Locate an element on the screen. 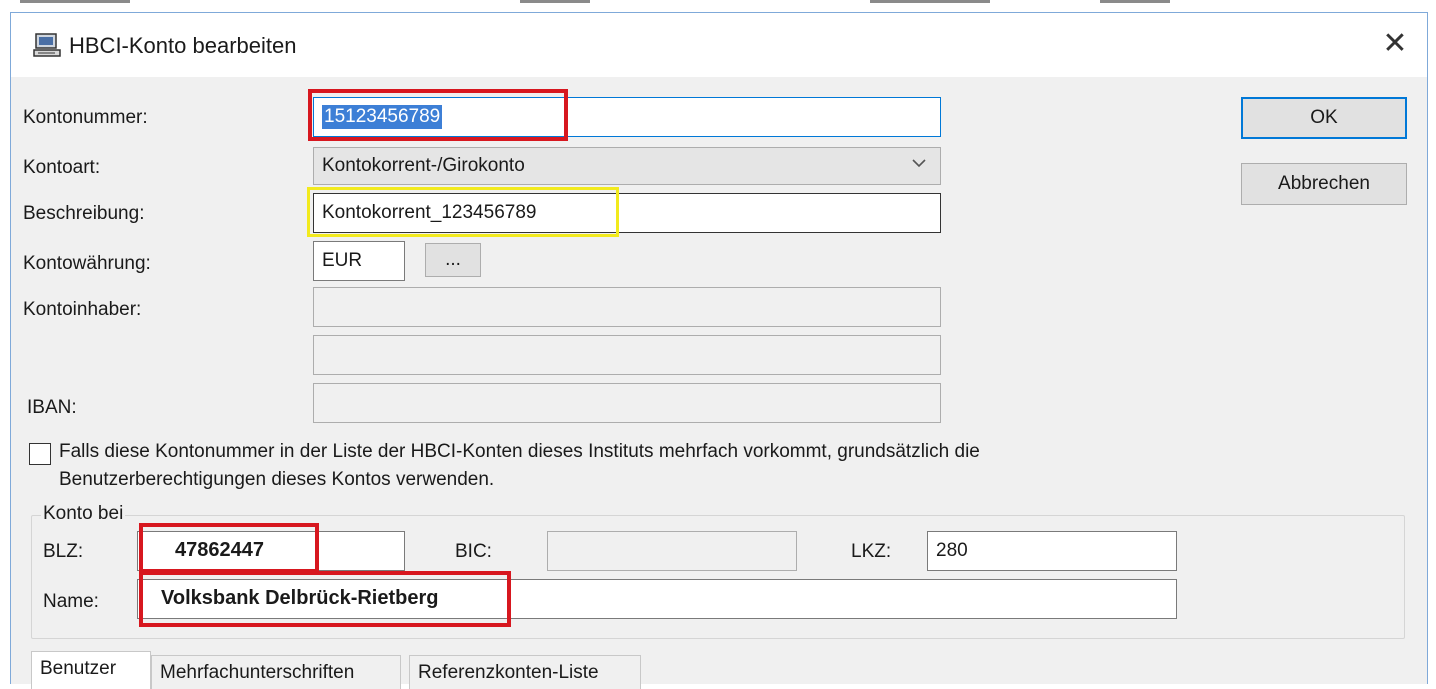  kontoinhaber-label: Kontoinhaber: is located at coordinates (82, 309).